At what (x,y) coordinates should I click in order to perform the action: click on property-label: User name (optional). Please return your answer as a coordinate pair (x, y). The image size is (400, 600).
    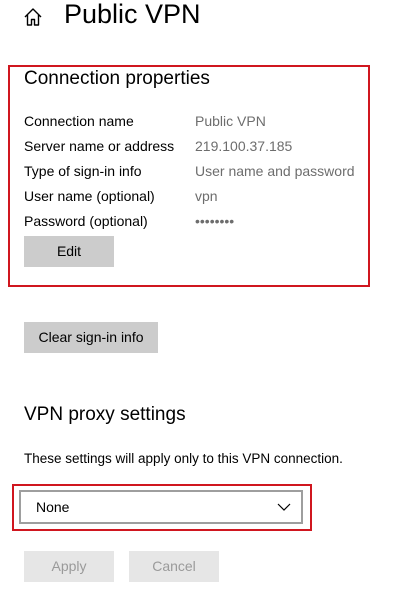
    Looking at the image, I should click on (89, 196).